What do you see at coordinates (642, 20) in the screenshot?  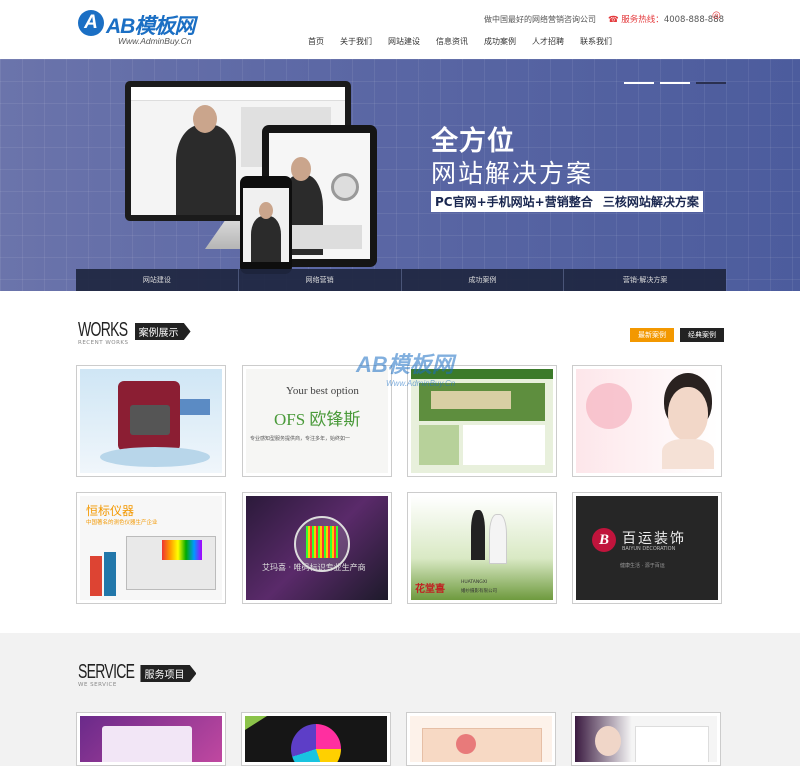 I see `hotline-label: 服务热线：` at bounding box center [642, 20].